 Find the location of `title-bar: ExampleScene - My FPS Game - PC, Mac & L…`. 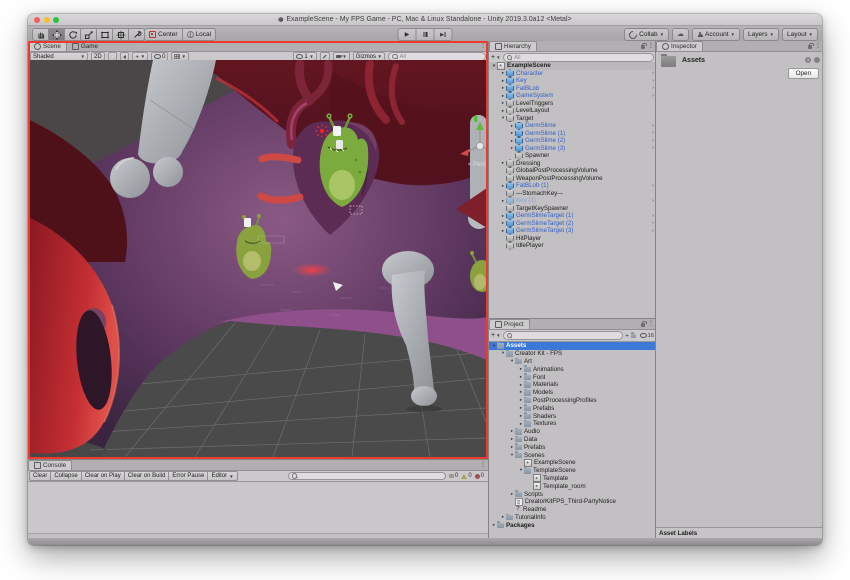

title-bar: ExampleScene - My FPS Game - PC, Mac & L… is located at coordinates (425, 20).